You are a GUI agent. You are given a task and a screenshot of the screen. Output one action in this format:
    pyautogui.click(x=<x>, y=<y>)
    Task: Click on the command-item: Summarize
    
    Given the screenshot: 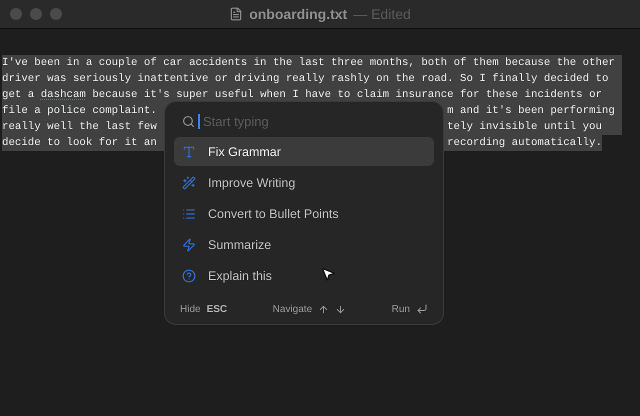 What is the action you would take?
    pyautogui.click(x=304, y=244)
    